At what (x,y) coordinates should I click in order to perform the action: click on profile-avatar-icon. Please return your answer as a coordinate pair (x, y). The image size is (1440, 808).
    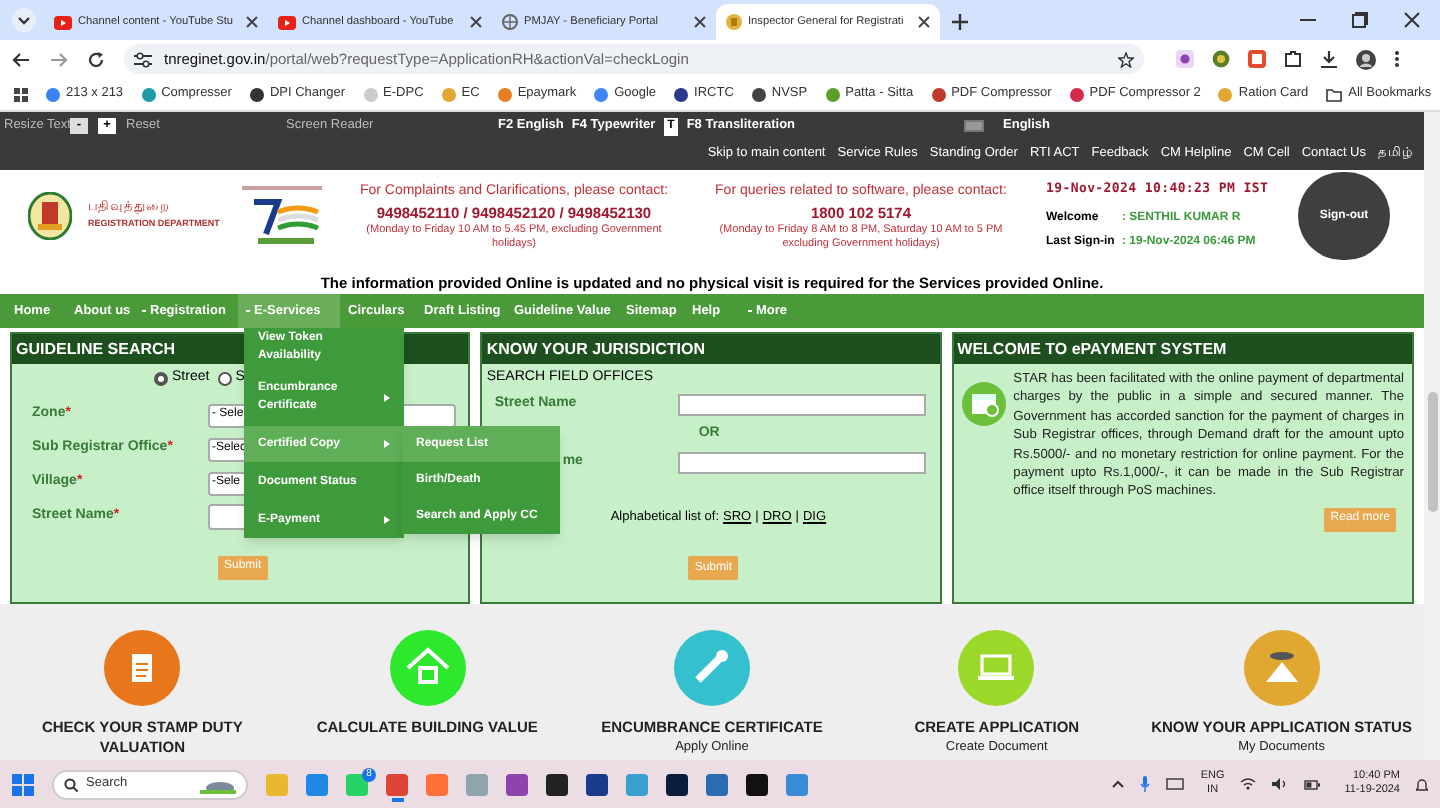
    Looking at the image, I should click on (1366, 59).